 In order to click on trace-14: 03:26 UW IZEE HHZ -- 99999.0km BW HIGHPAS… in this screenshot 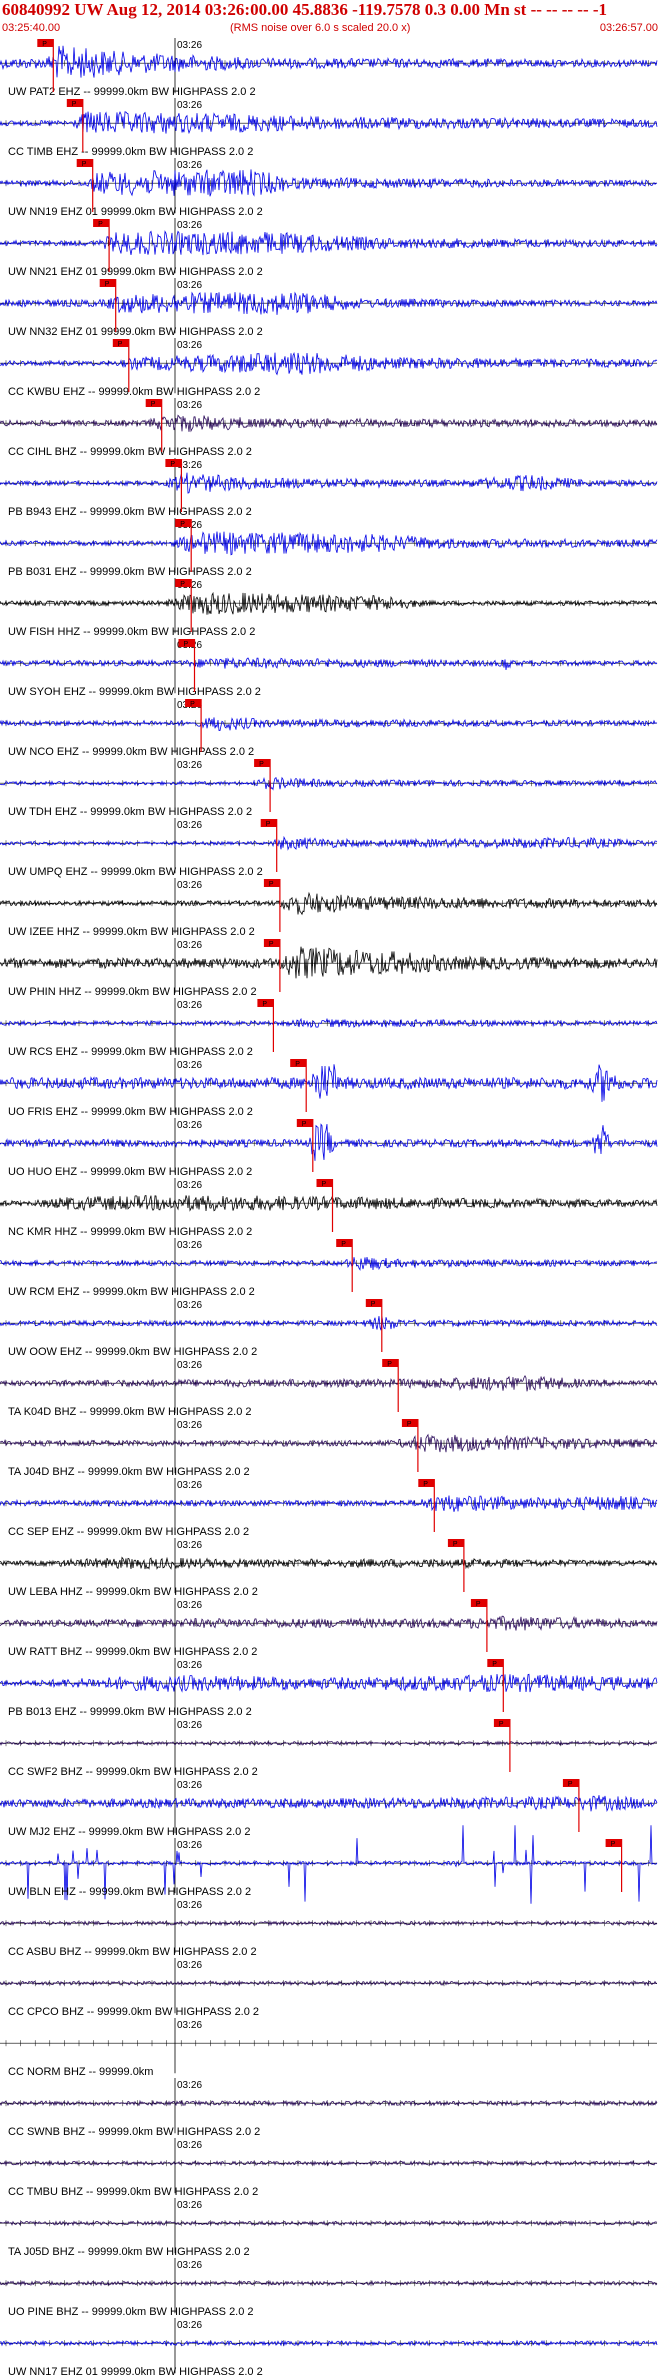, I will do `click(329, 908)`.